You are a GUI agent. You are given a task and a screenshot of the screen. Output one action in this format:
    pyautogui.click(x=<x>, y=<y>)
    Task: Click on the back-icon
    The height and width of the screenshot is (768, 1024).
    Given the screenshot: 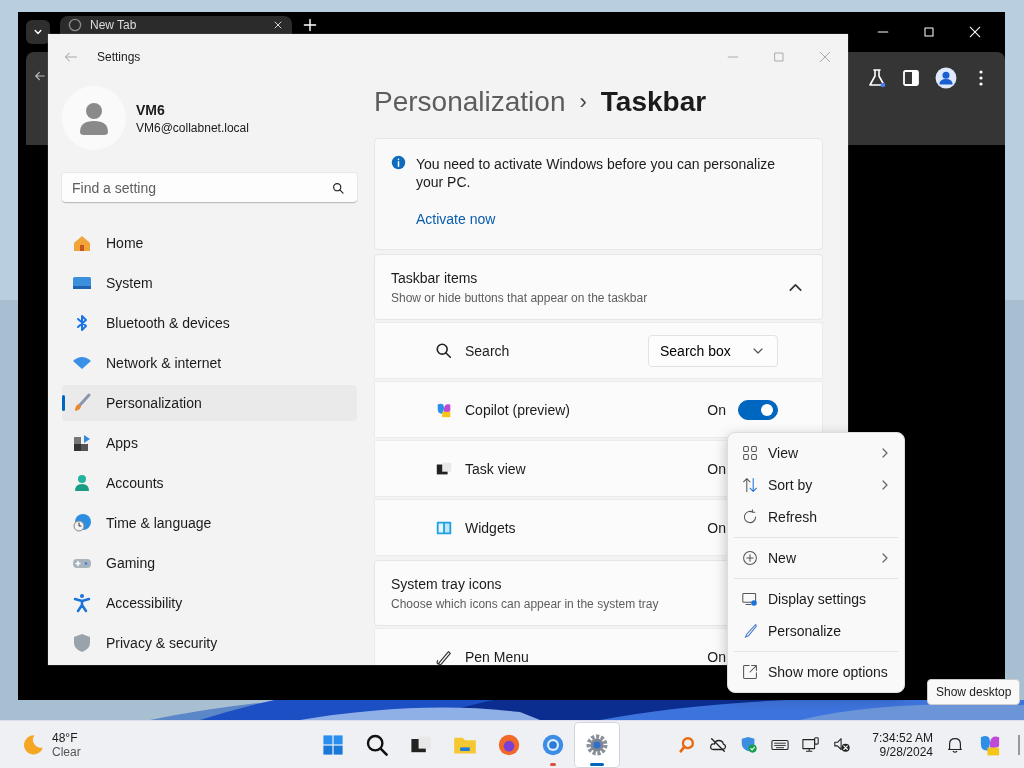 What is the action you would take?
    pyautogui.click(x=40, y=76)
    